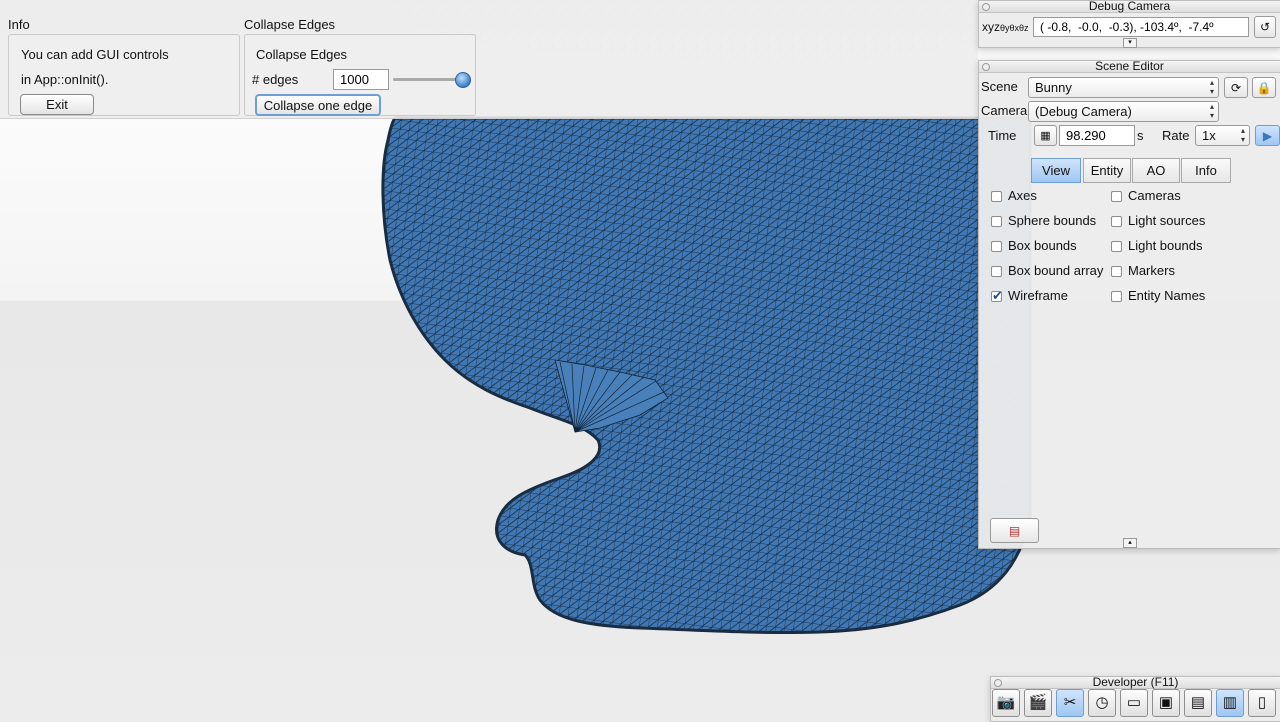 The width and height of the screenshot is (1280, 722). I want to click on edges-slider-knob, so click(463, 80).